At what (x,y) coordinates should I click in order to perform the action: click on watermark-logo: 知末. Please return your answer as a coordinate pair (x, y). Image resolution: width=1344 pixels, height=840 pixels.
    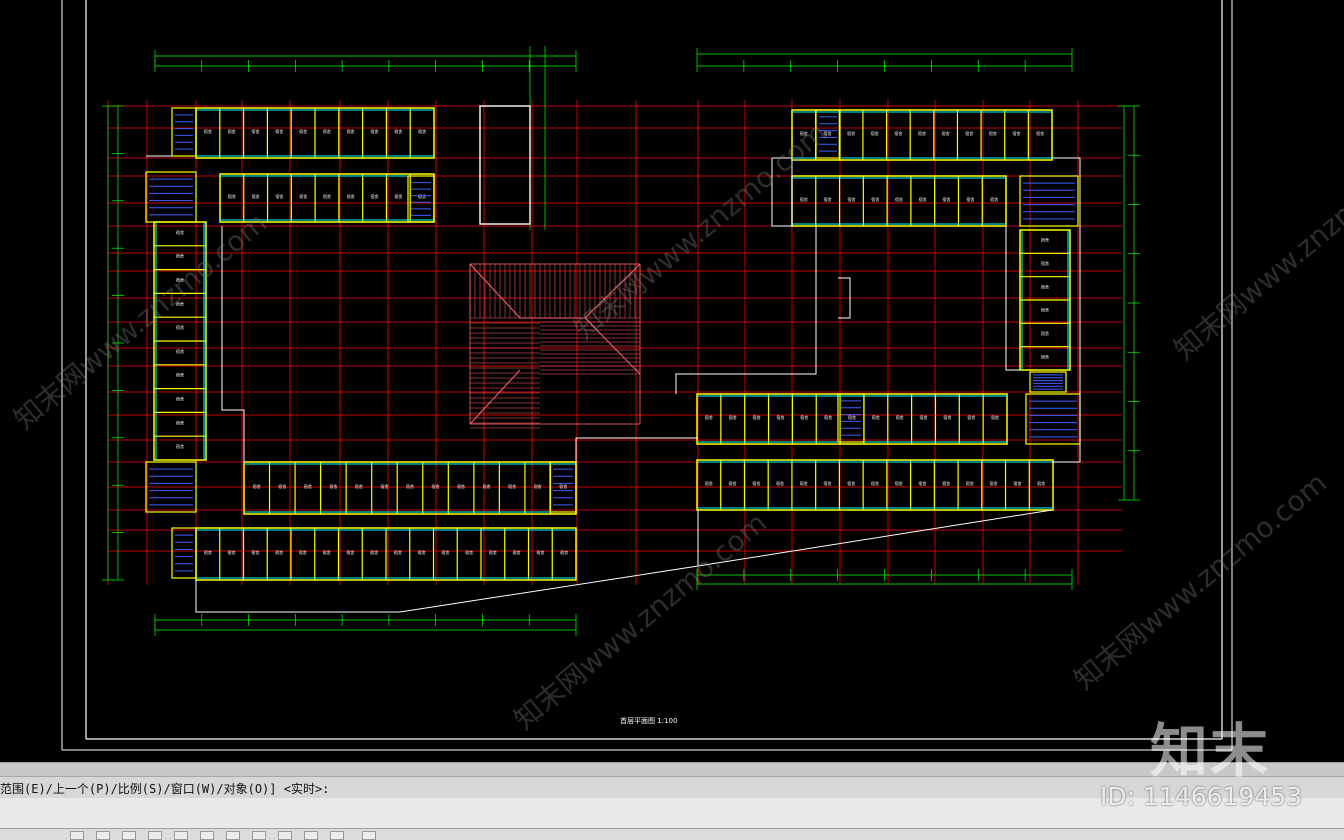
    Looking at the image, I should click on (1210, 751).